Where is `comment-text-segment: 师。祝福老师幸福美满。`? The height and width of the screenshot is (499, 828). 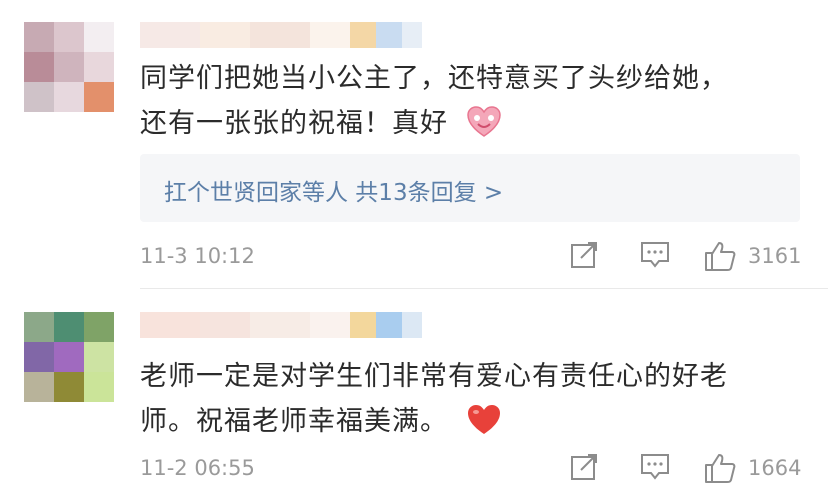 comment-text-segment: 师。祝福老师幸福美满。 is located at coordinates (294, 421).